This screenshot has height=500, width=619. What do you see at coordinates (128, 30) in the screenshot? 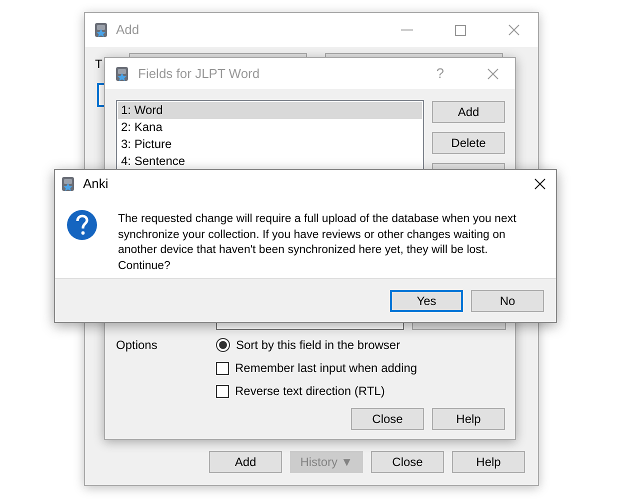
I see `window-title: Add` at bounding box center [128, 30].